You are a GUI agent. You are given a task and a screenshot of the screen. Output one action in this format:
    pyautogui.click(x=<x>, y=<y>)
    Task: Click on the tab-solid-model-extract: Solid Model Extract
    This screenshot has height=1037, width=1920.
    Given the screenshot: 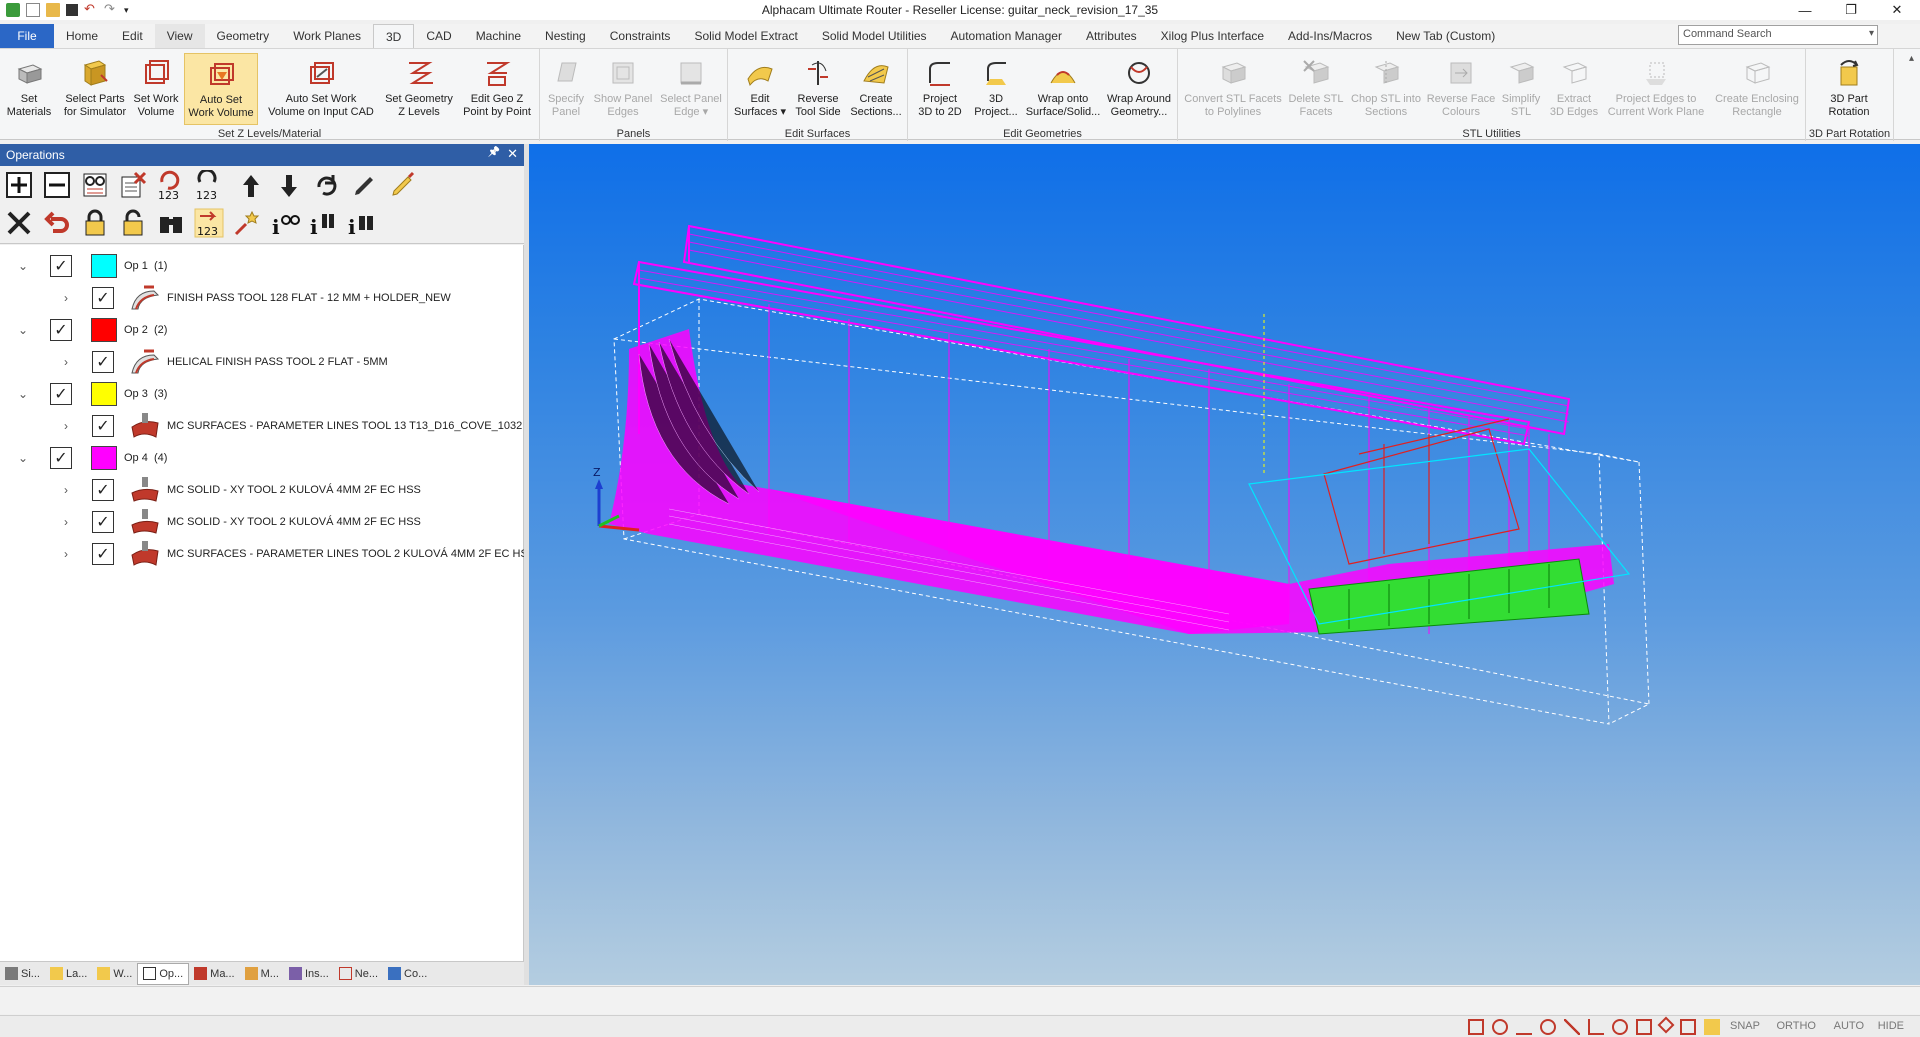 What is the action you would take?
    pyautogui.click(x=745, y=36)
    